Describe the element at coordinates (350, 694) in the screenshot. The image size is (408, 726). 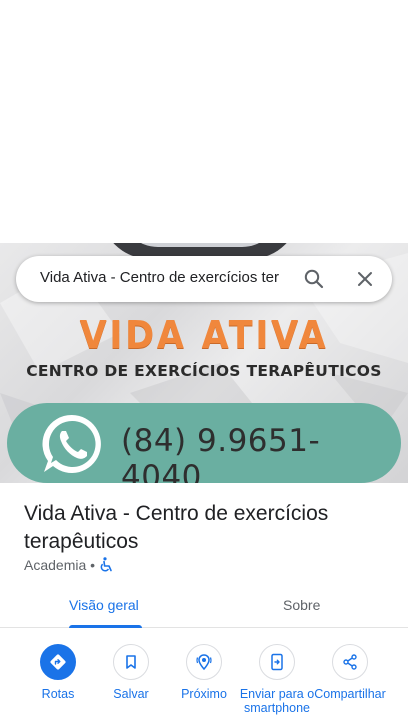
I see `share-label: Compartilhar` at that location.